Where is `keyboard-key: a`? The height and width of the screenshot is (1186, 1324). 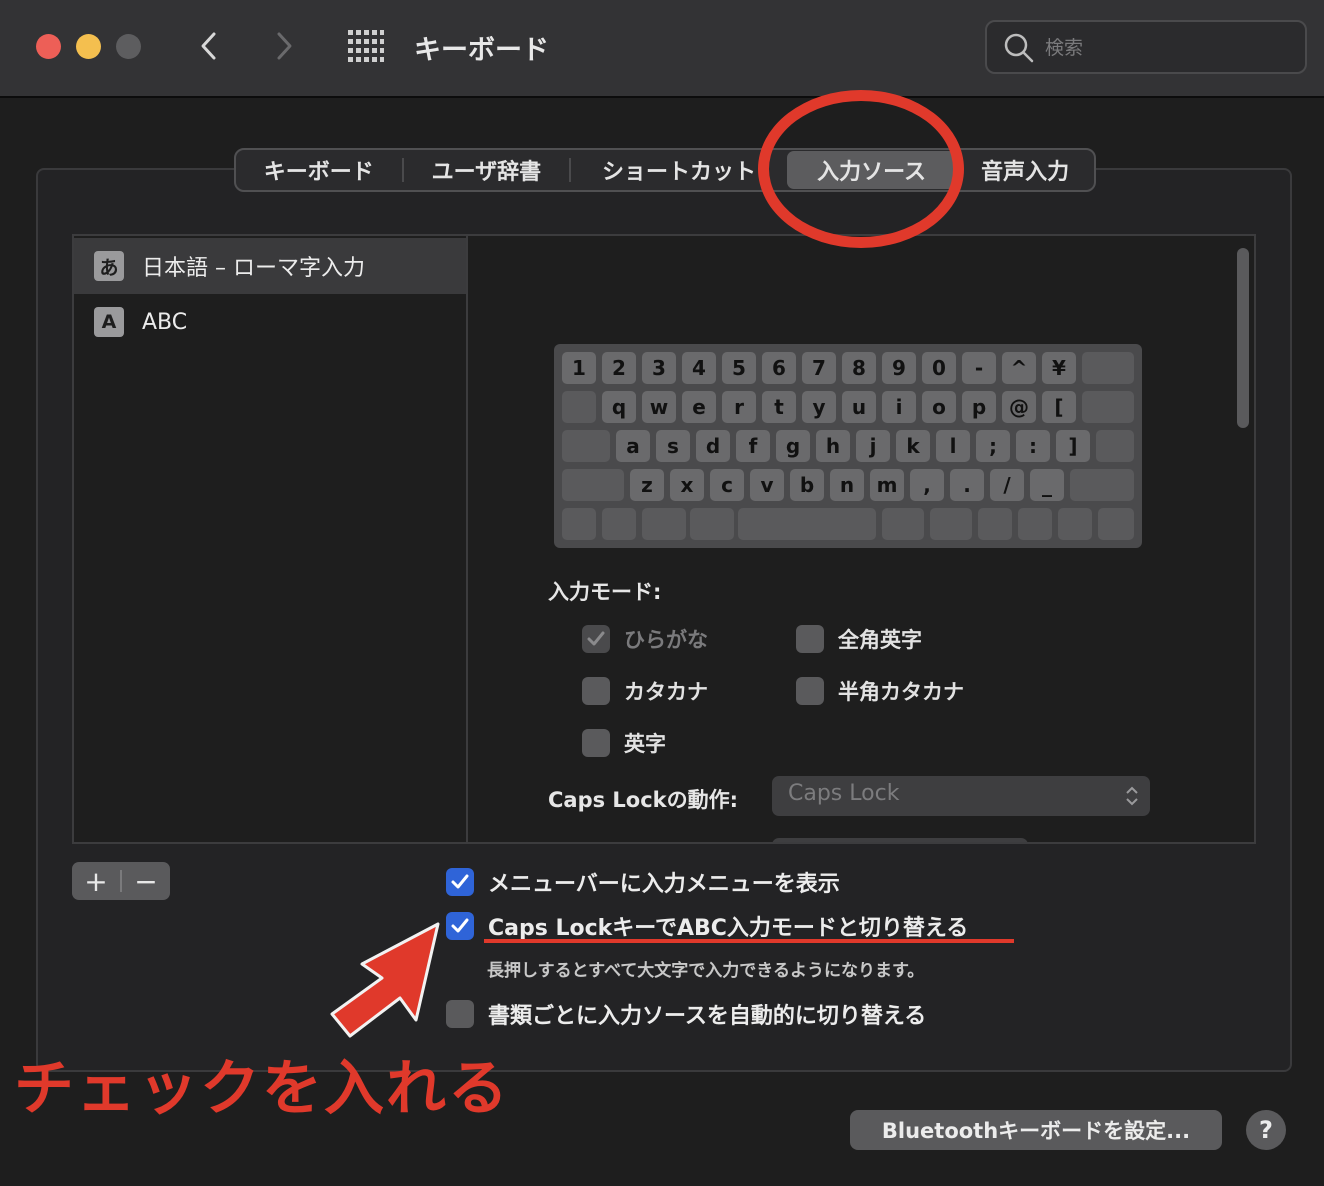
keyboard-key: a is located at coordinates (633, 446).